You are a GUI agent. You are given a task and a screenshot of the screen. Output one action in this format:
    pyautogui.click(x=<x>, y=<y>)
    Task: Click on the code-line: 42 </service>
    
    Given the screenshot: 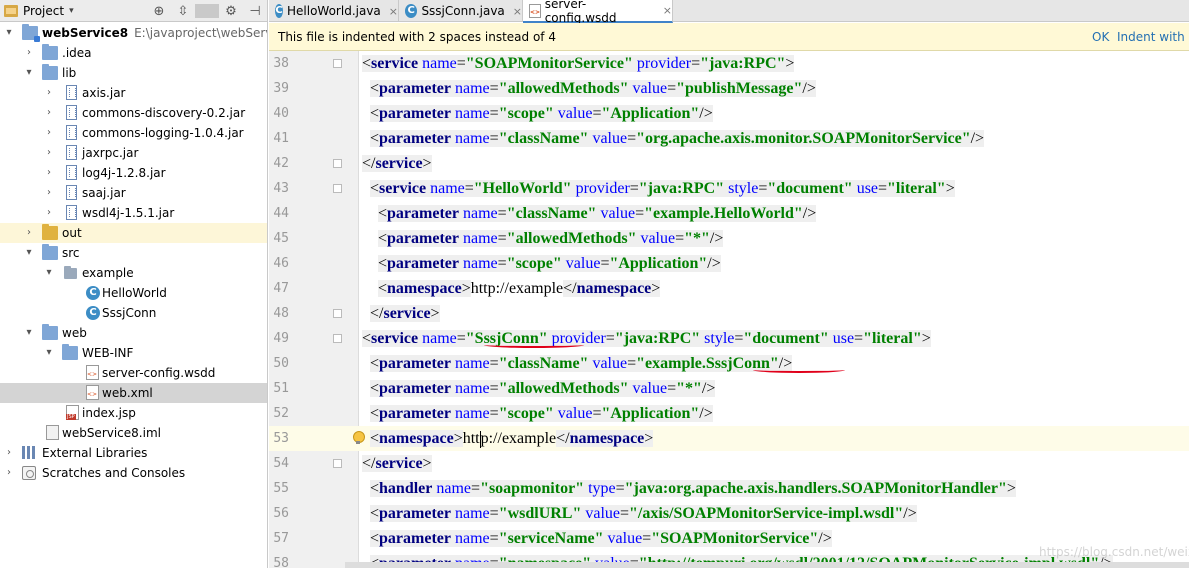 What is the action you would take?
    pyautogui.click(x=729, y=163)
    